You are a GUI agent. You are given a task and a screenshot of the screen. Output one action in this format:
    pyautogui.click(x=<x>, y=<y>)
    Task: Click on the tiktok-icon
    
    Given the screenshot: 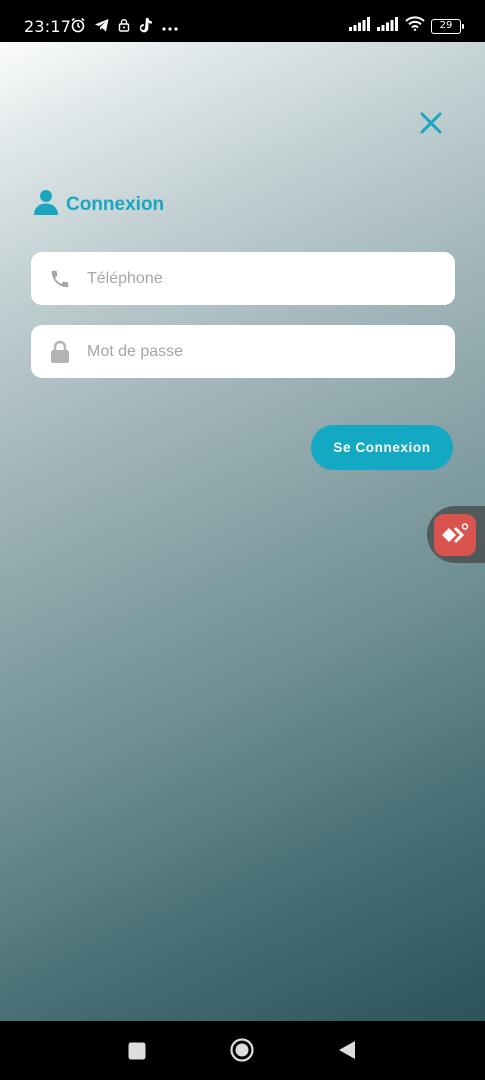 What is the action you would take?
    pyautogui.click(x=145, y=27)
    